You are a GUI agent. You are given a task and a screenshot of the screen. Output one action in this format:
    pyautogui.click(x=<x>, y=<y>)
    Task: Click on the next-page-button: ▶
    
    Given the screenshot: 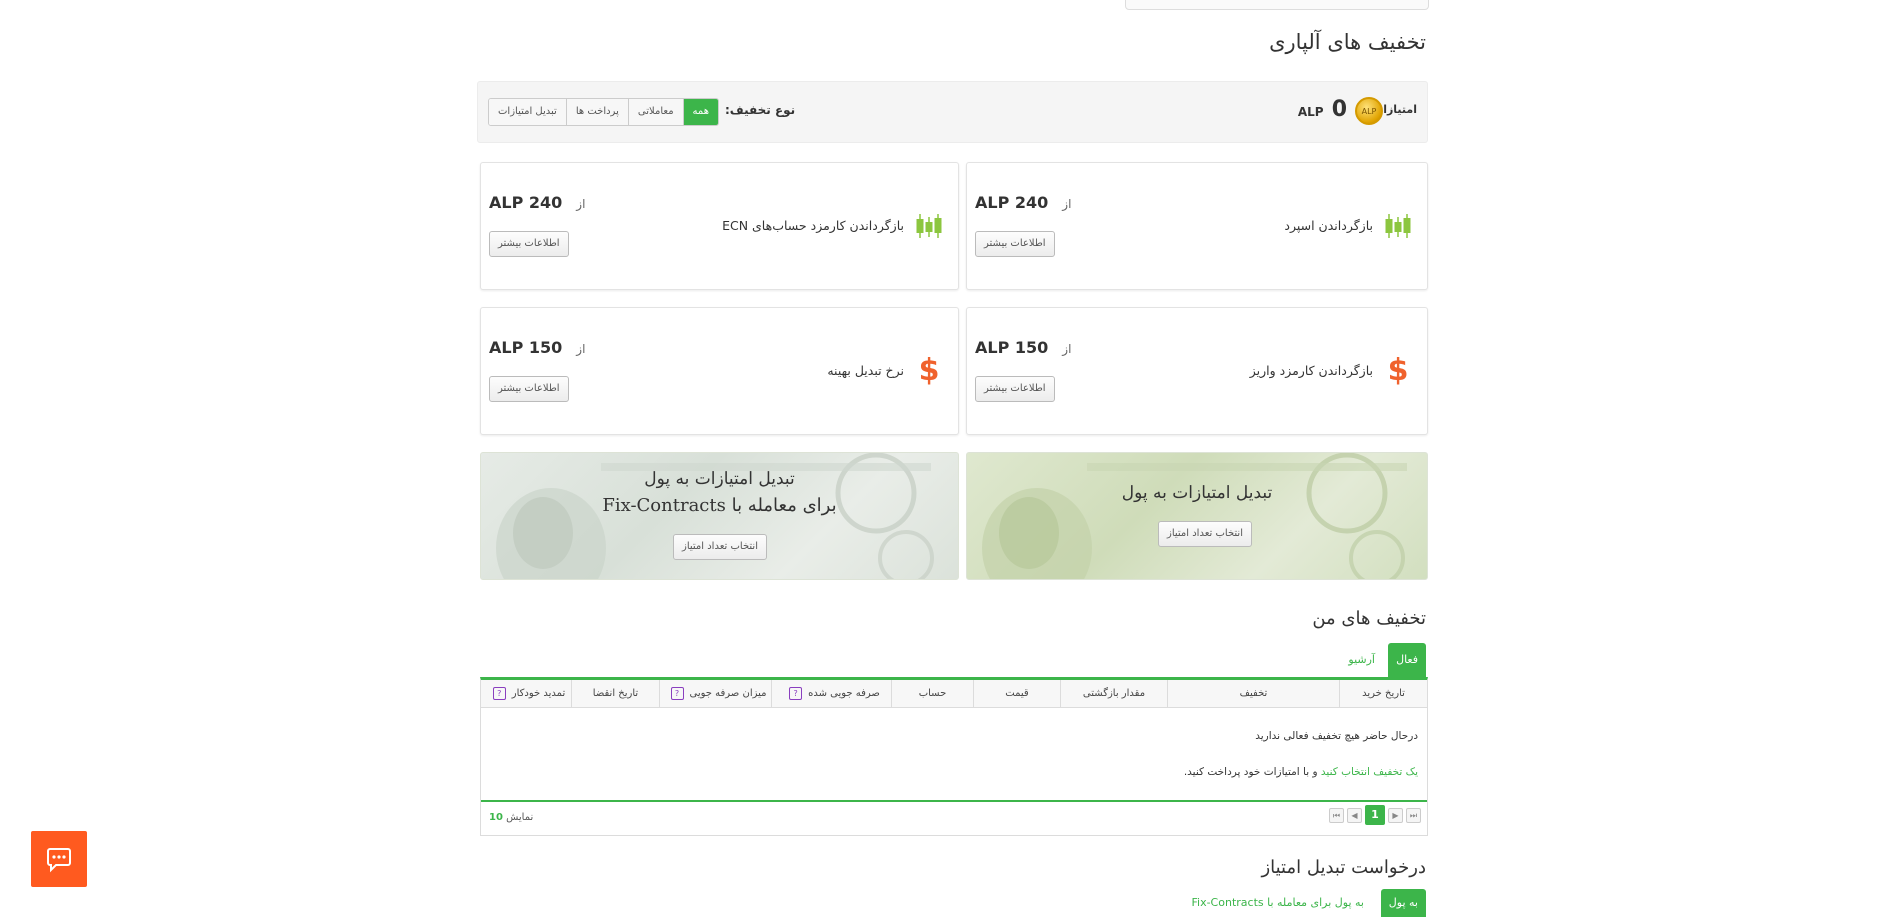 What is the action you would take?
    pyautogui.click(x=1395, y=815)
    